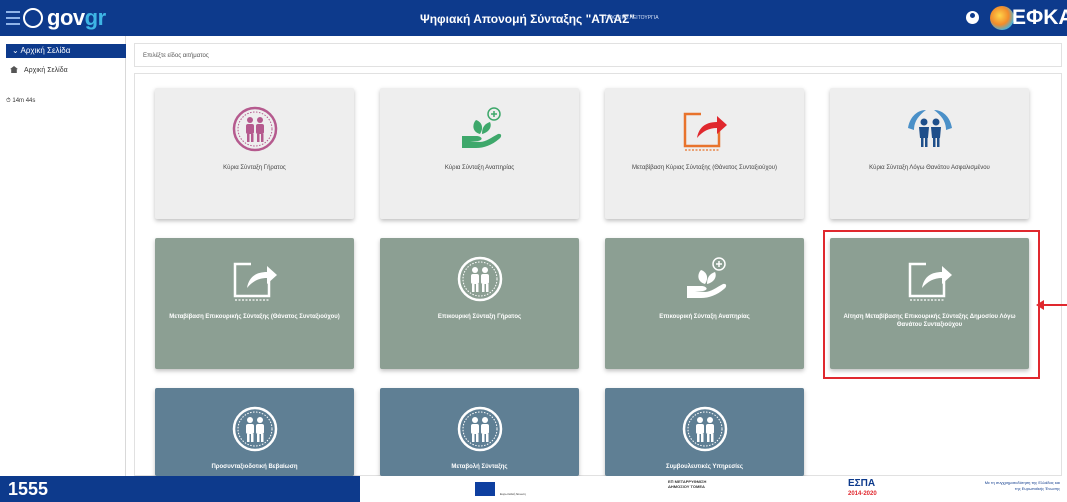 The image size is (1067, 502). What do you see at coordinates (1039, 17) in the screenshot?
I see `efka-logo-text: ΕΦΚΑ` at bounding box center [1039, 17].